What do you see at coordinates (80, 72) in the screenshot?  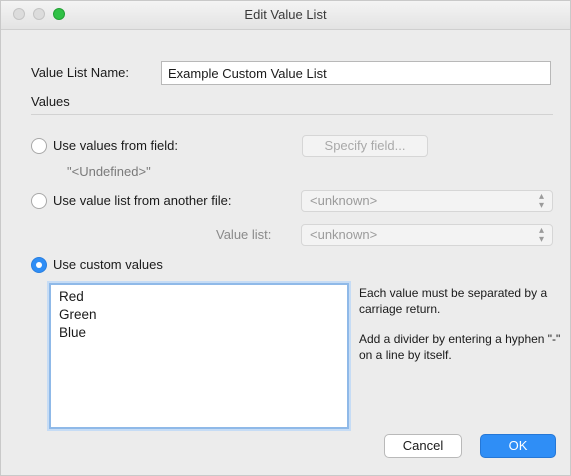 I see `value-list-name-label: Value List Name:` at bounding box center [80, 72].